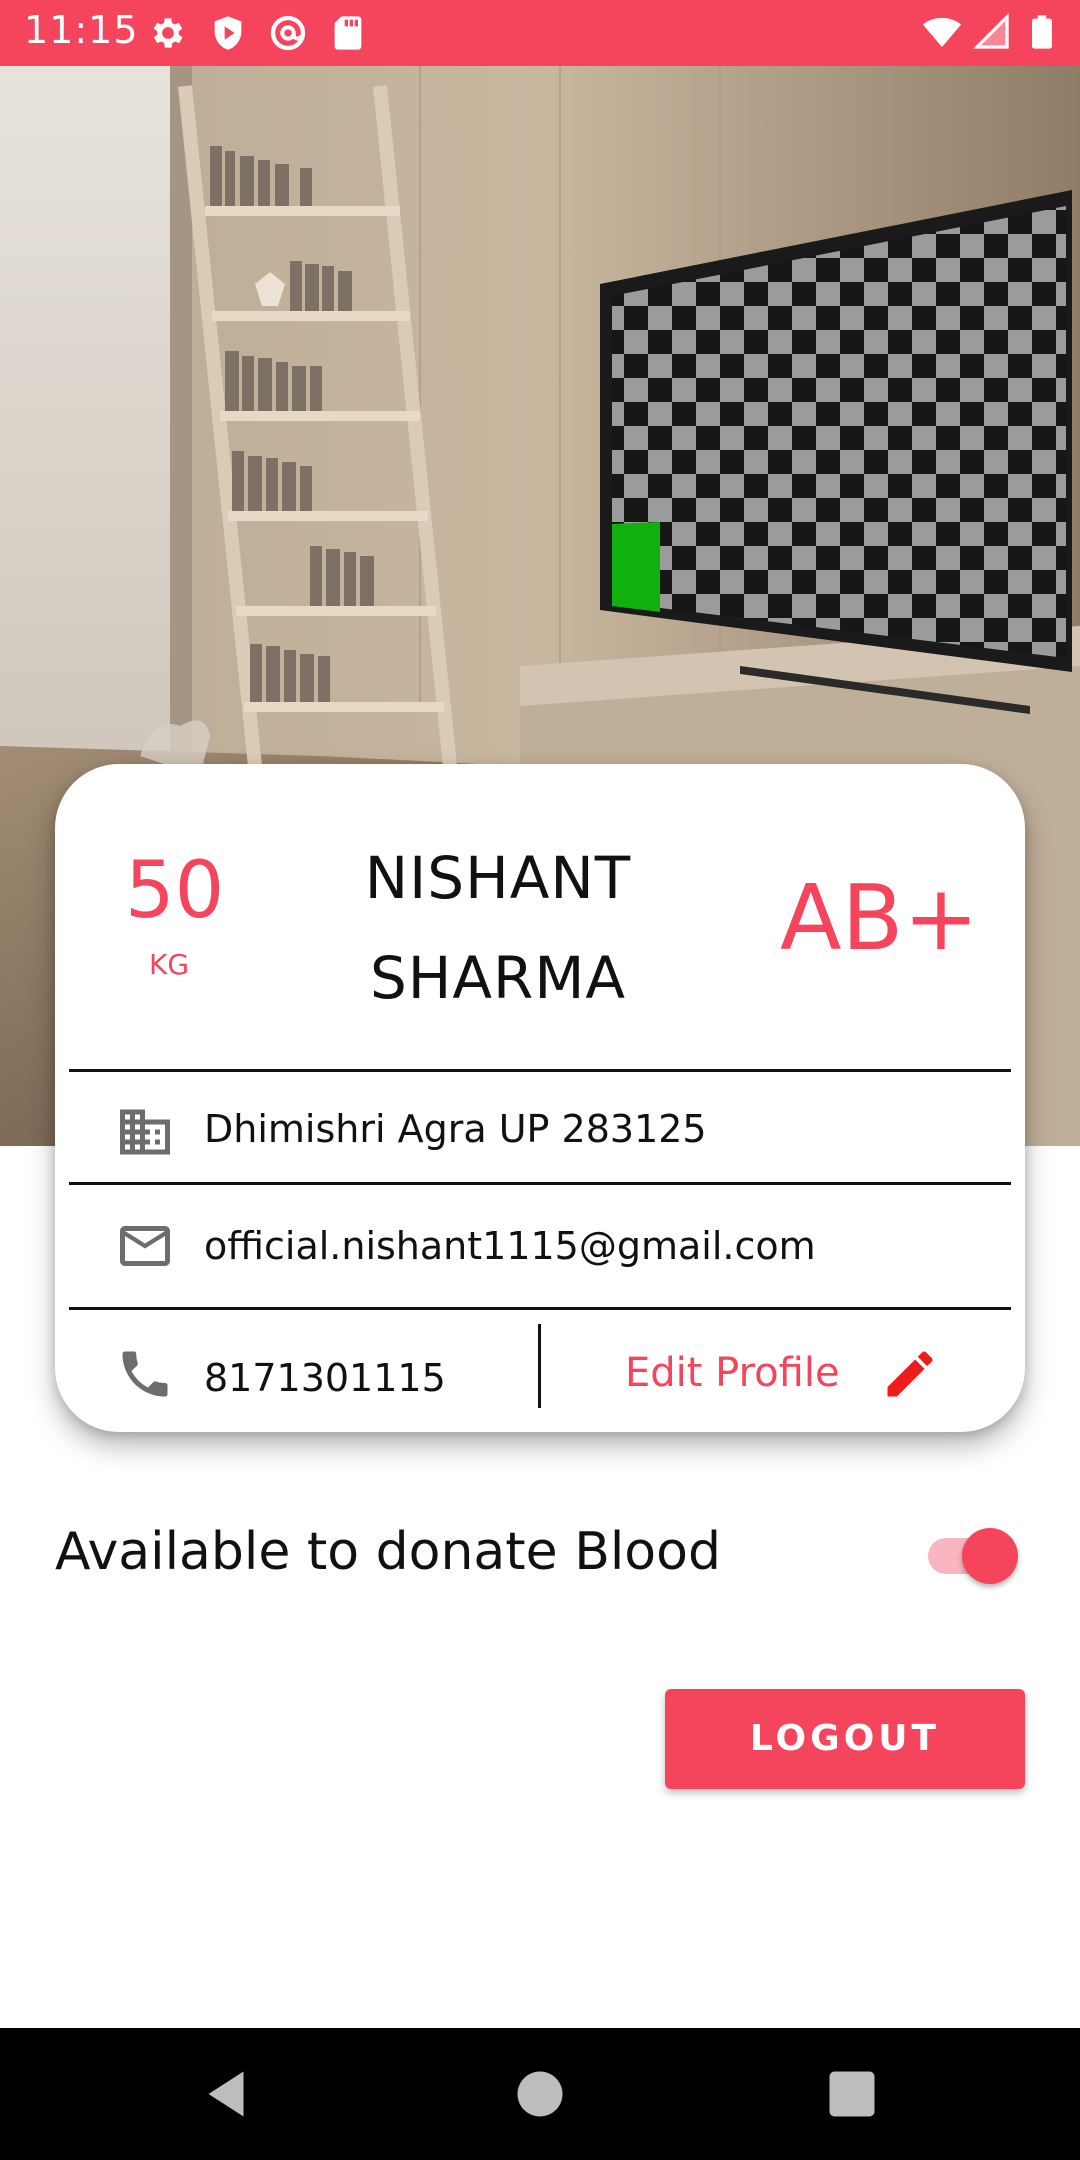 The width and height of the screenshot is (1080, 2160). What do you see at coordinates (258, 33) in the screenshot?
I see `status-left-icons` at bounding box center [258, 33].